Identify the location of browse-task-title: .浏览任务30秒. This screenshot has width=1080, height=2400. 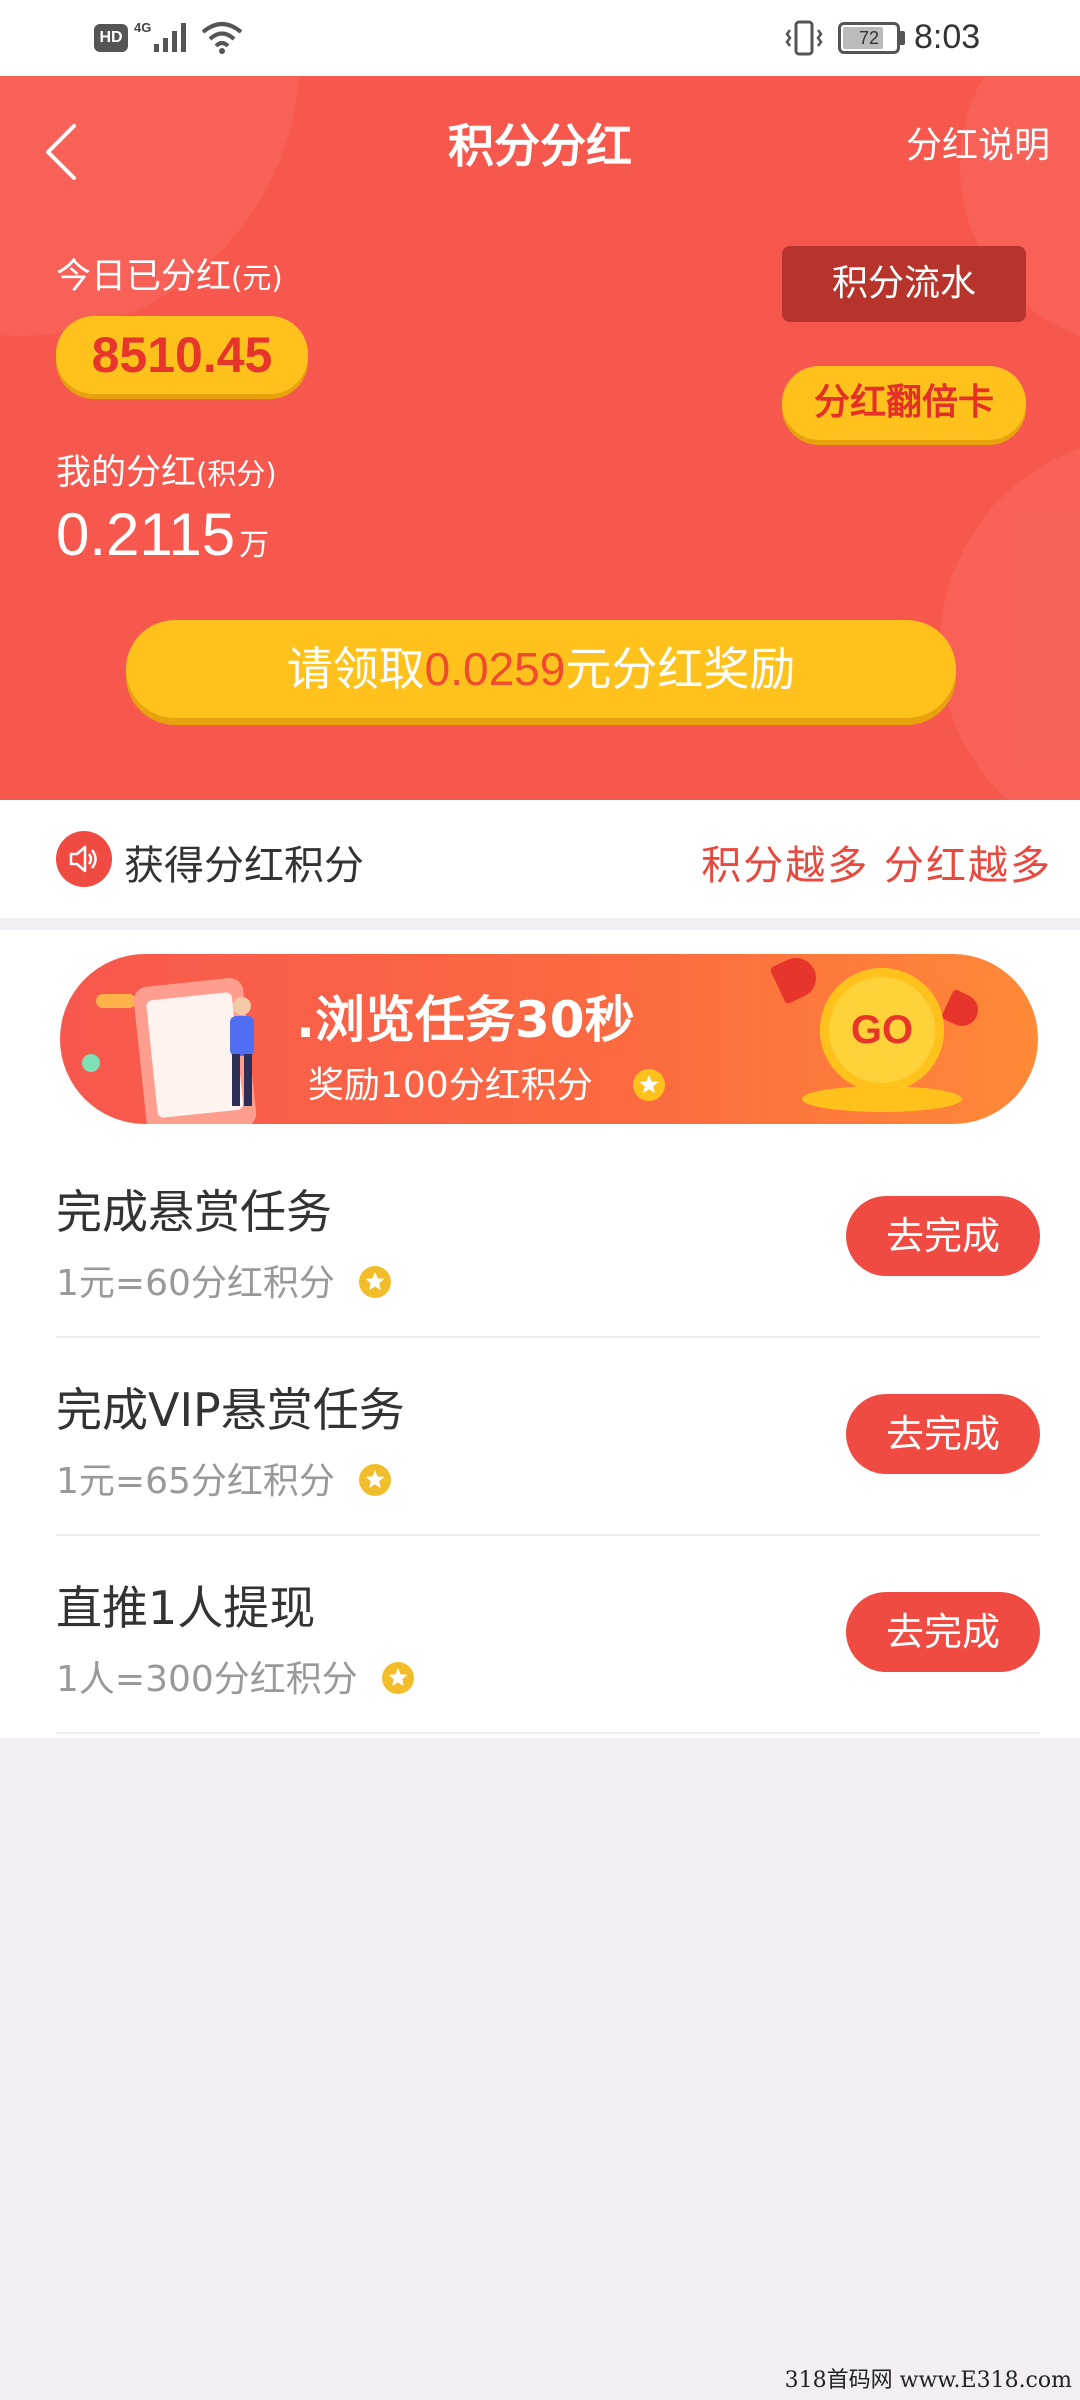
(465, 1020).